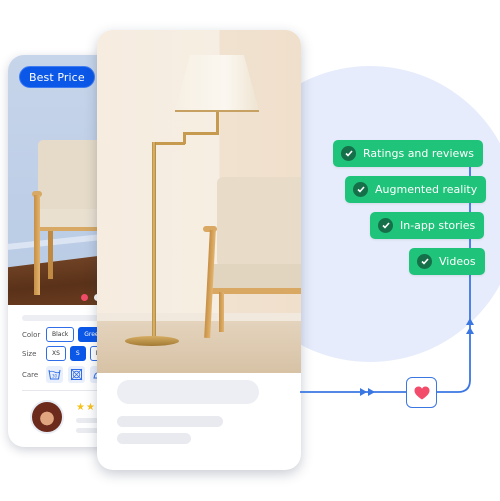 This screenshot has width=500, height=501. Describe the element at coordinates (259, 222) in the screenshot. I see `chair-back-cushion` at that location.